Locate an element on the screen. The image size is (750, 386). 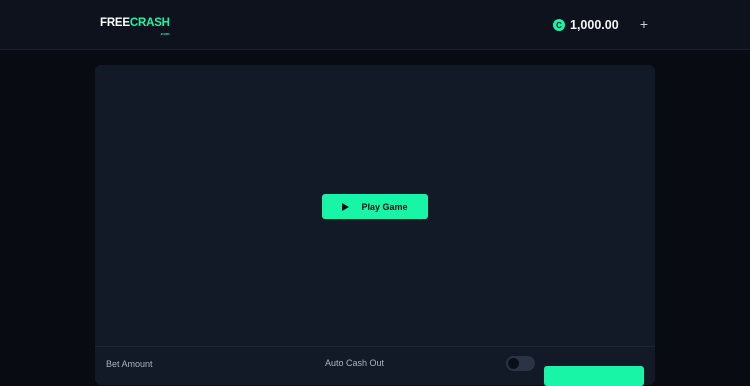
play-icon is located at coordinates (346, 206).